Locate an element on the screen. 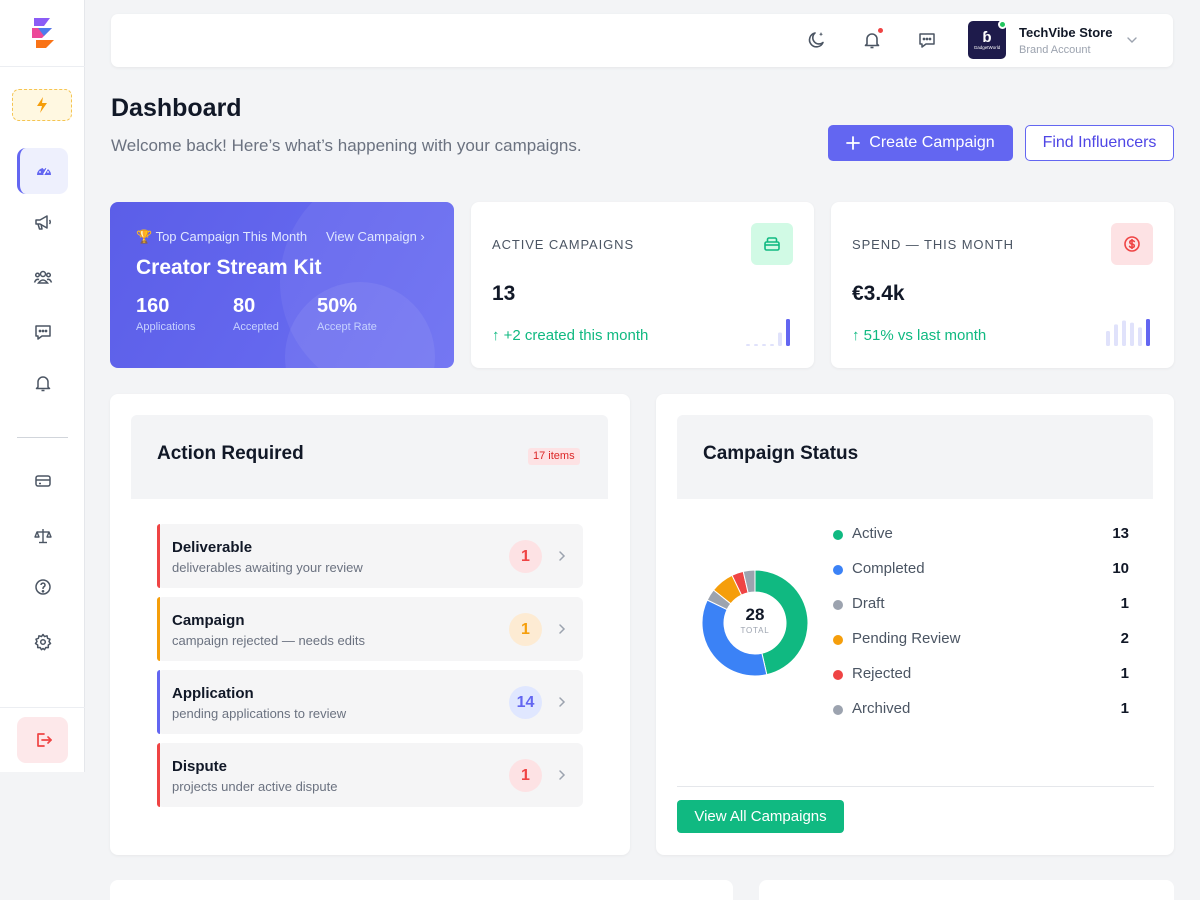  stat-accepted: 80 Accepted is located at coordinates (256, 314).